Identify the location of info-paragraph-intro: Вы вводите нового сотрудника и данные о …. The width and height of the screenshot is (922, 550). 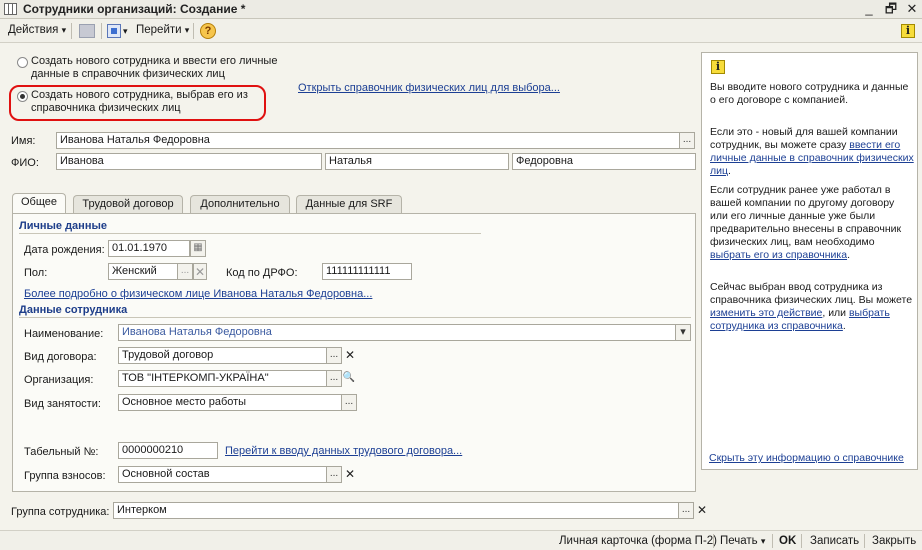
(809, 93).